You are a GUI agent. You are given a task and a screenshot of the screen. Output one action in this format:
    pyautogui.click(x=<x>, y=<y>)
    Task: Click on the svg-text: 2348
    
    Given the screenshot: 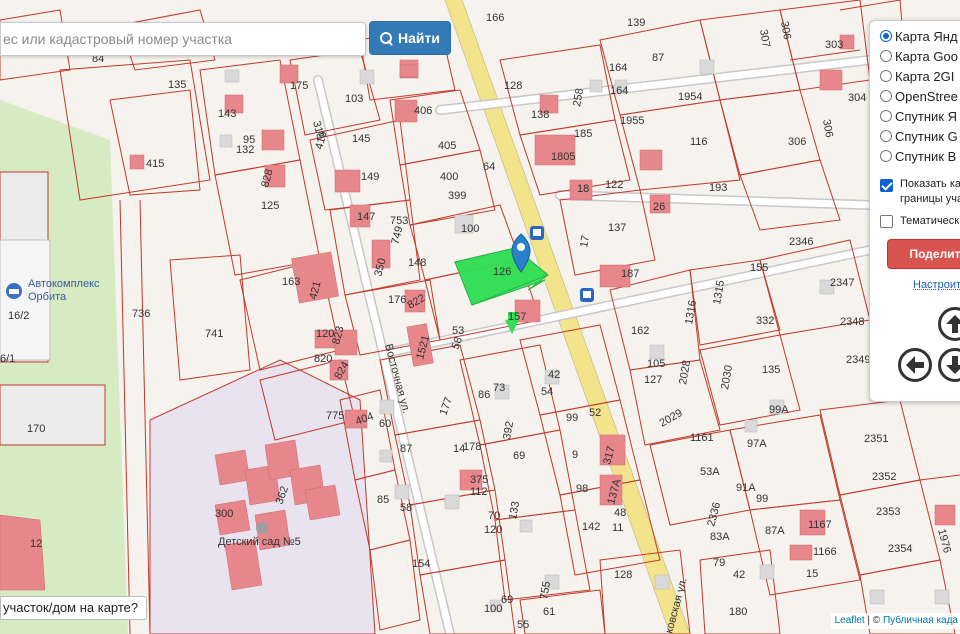 What is the action you would take?
    pyautogui.click(x=852, y=322)
    